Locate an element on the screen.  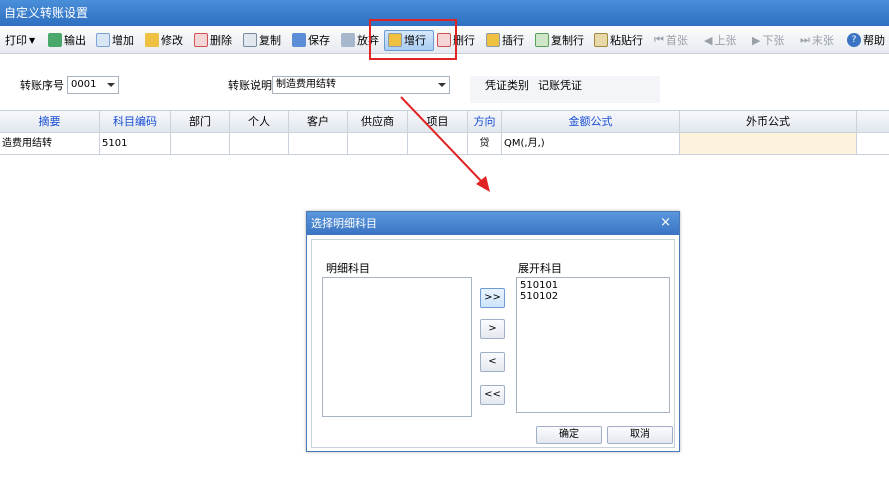
cancel-button: 取消 is located at coordinates (640, 435).